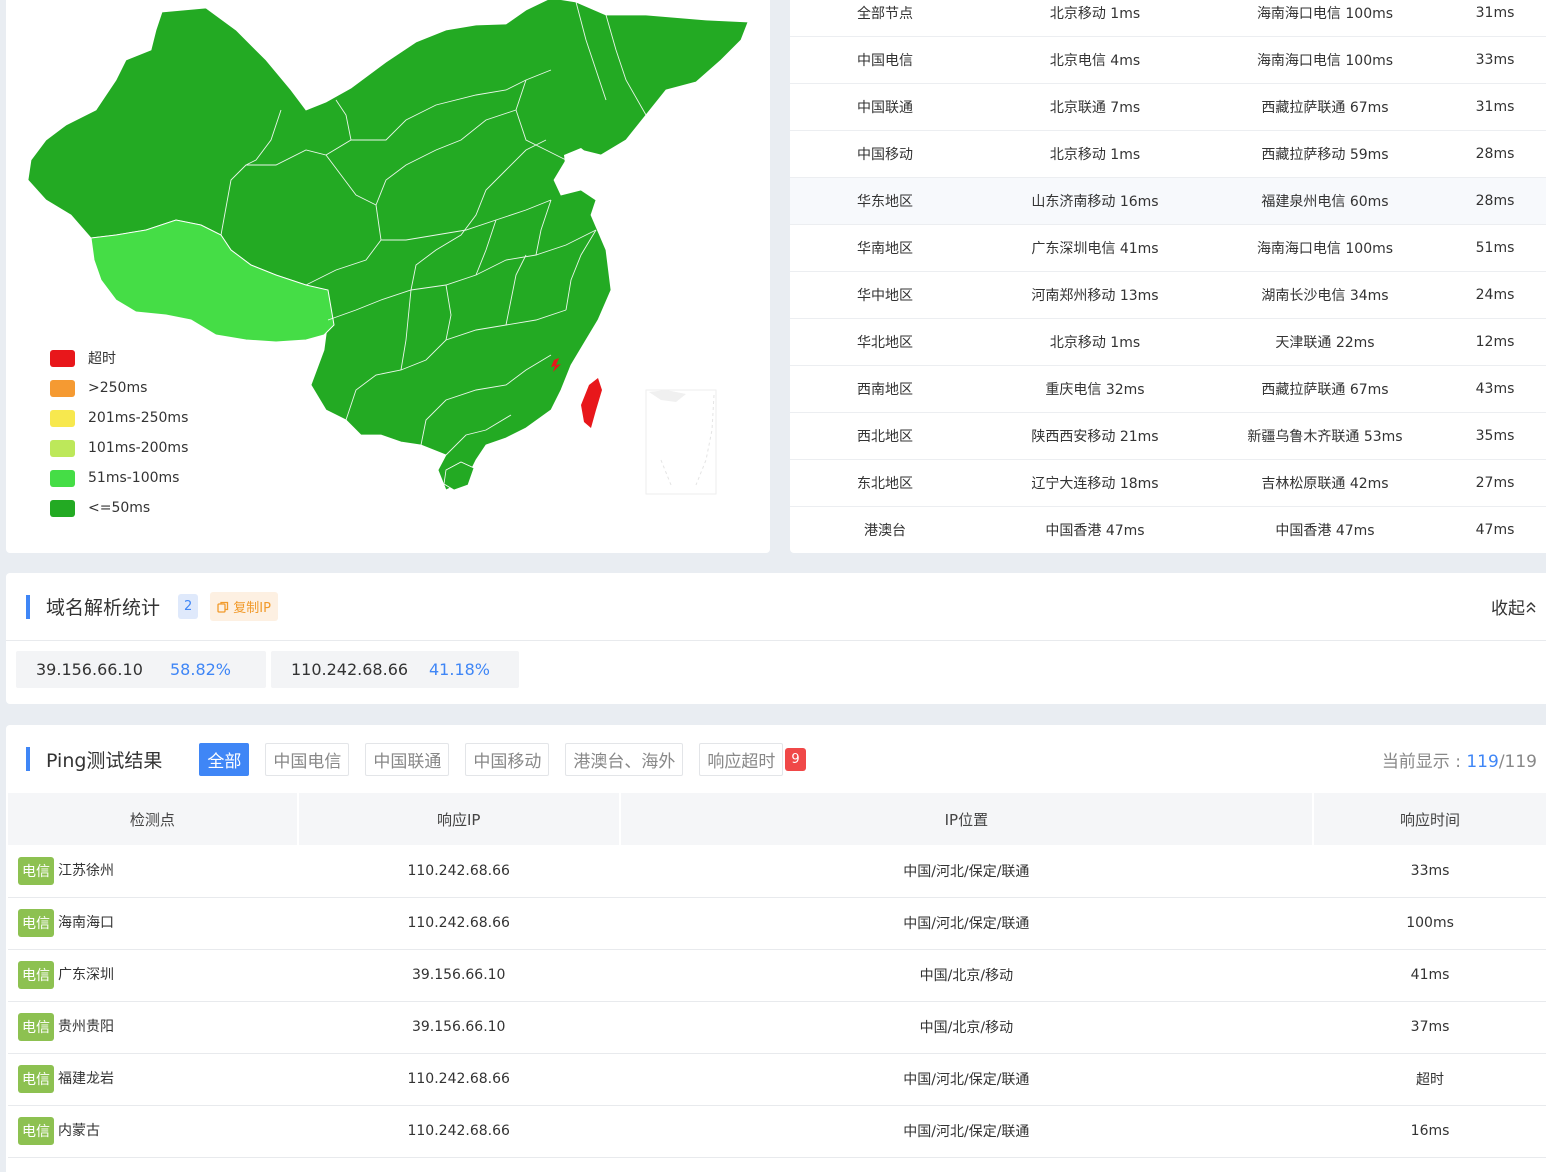 The height and width of the screenshot is (1172, 1546). What do you see at coordinates (153, 975) in the screenshot?
I see `node-cell: 电信 广东深圳` at bounding box center [153, 975].